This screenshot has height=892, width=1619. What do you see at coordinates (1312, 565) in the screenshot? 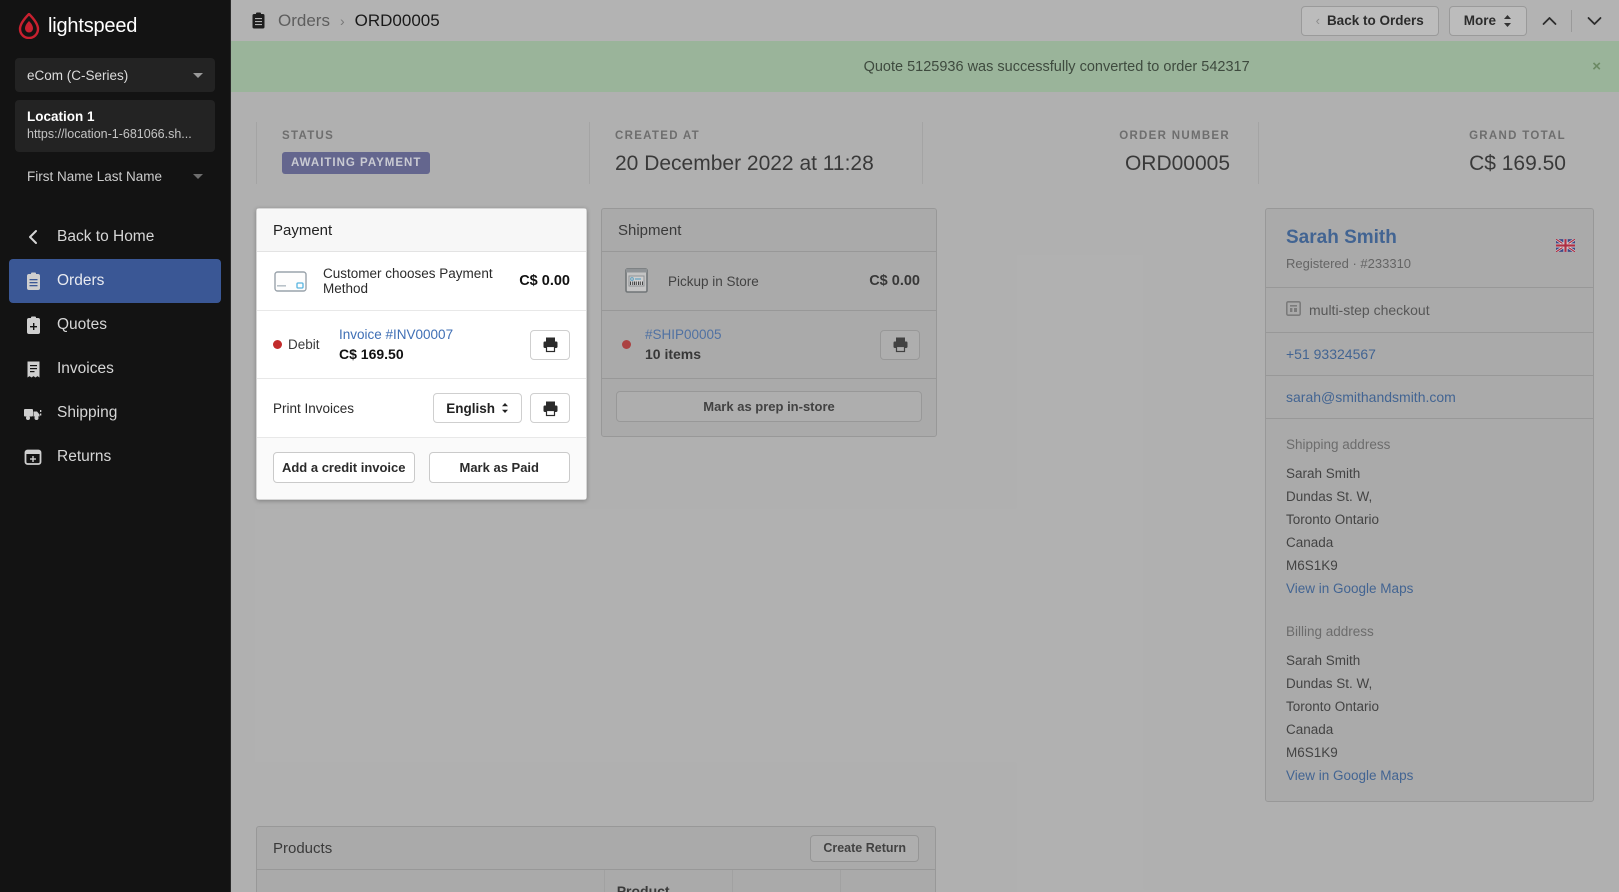
I see `shipping-address-line: M6S1K9` at bounding box center [1312, 565].